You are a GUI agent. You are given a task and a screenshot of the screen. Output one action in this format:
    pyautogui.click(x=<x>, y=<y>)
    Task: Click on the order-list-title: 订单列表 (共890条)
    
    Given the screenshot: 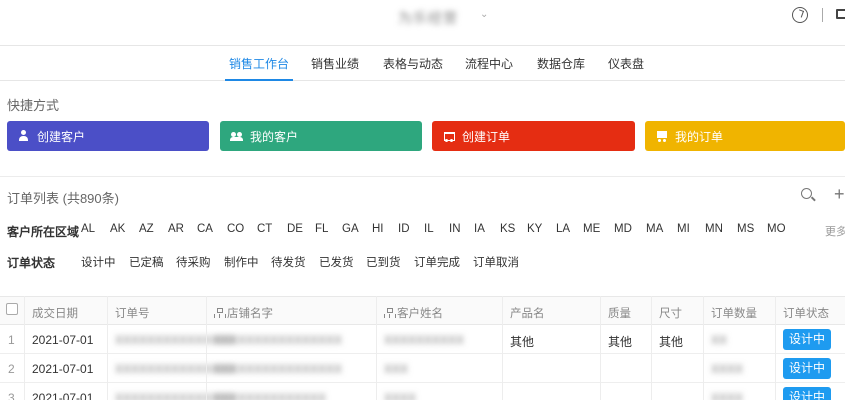 What is the action you would take?
    pyautogui.click(x=63, y=198)
    